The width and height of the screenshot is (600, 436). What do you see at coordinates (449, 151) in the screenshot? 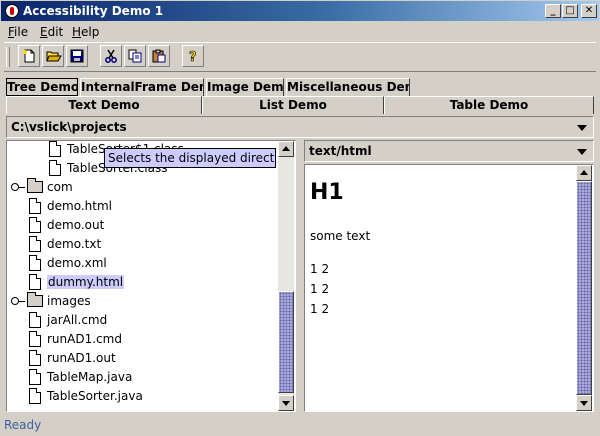
I see `content-type-combo: text/html` at bounding box center [449, 151].